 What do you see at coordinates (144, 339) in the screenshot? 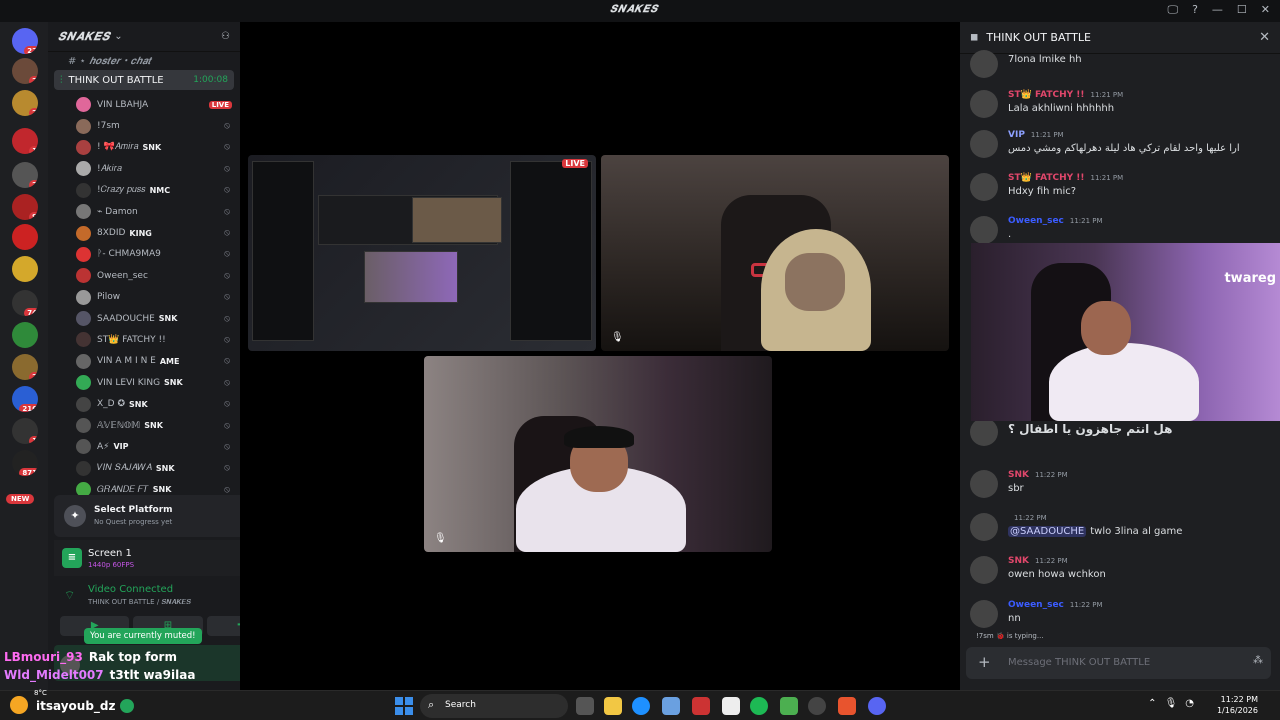
I see `voice-member: ST👑 FATCHY !! ⦸` at bounding box center [144, 339].